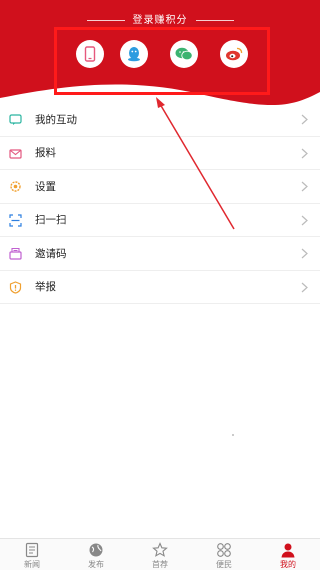 This screenshot has height=570, width=320. Describe the element at coordinates (32, 564) in the screenshot. I see `tab-label: 新闻` at that location.